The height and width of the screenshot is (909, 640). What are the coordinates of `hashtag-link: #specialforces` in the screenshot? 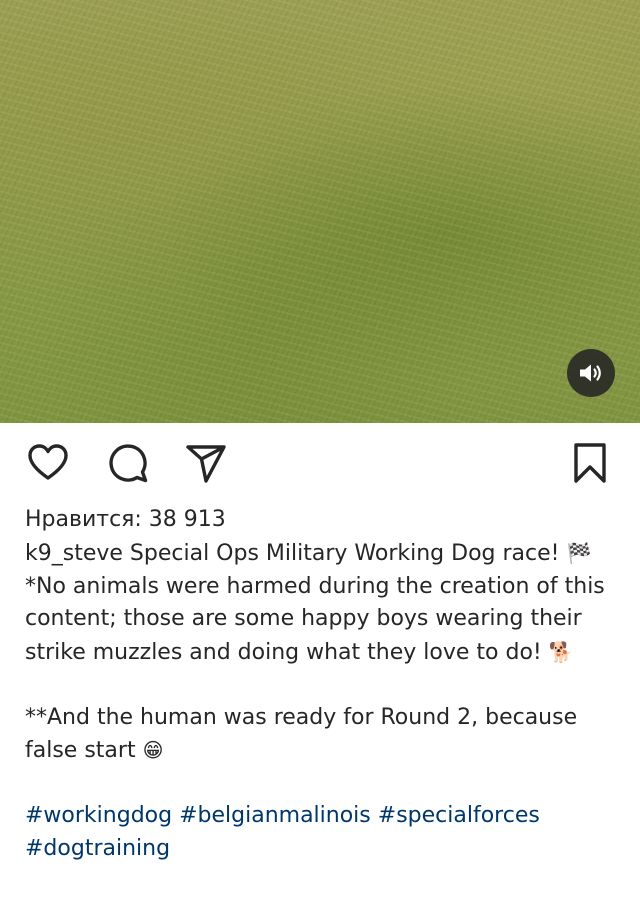 It's located at (459, 815).